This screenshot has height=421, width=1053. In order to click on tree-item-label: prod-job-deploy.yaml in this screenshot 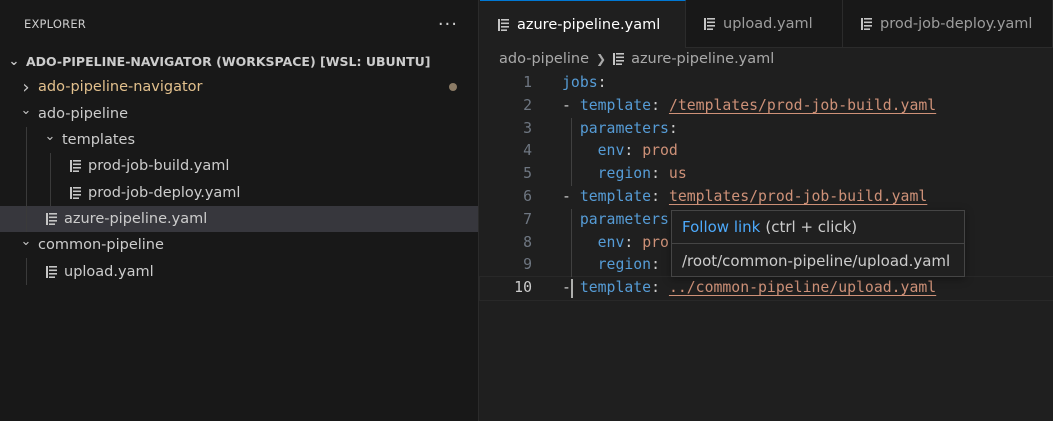, I will do `click(164, 192)`.